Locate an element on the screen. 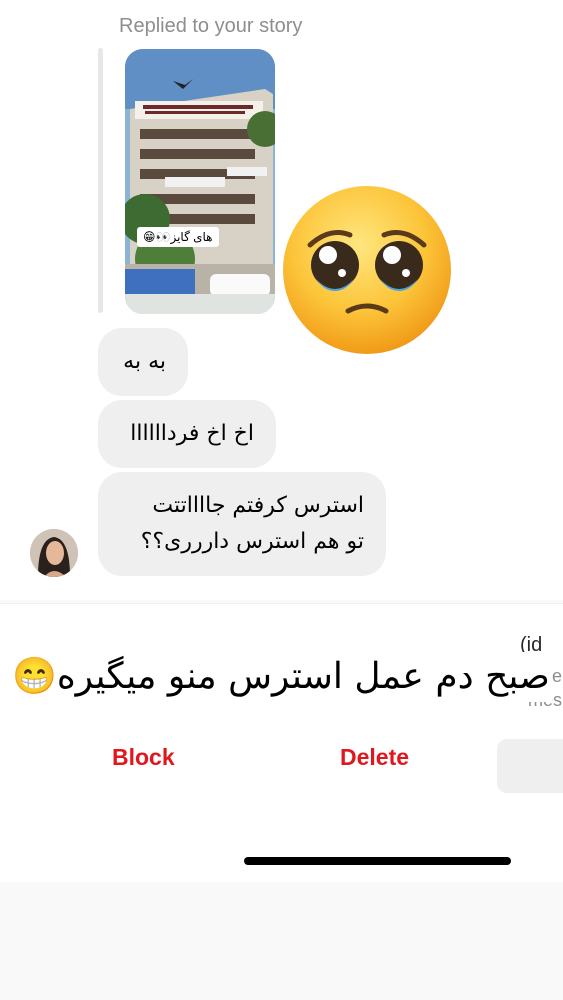 This screenshot has width=563, height=1000. message-text: اخ اخ فرداااااا is located at coordinates (192, 433).